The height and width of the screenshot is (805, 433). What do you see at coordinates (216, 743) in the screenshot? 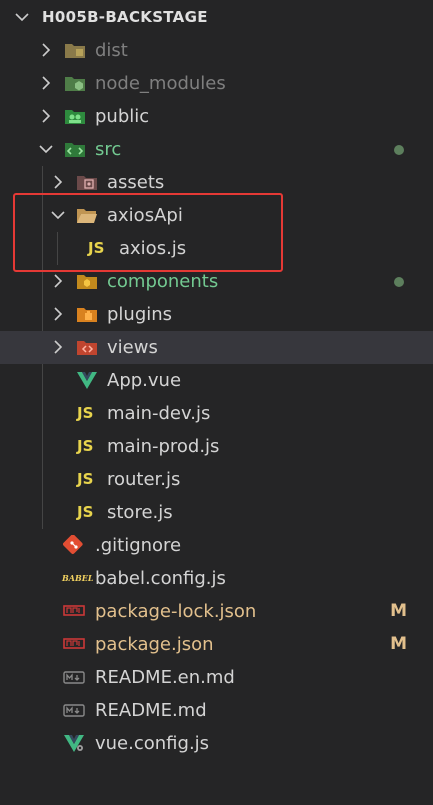
I see `tree-item-vue-config: vue.config.js` at bounding box center [216, 743].